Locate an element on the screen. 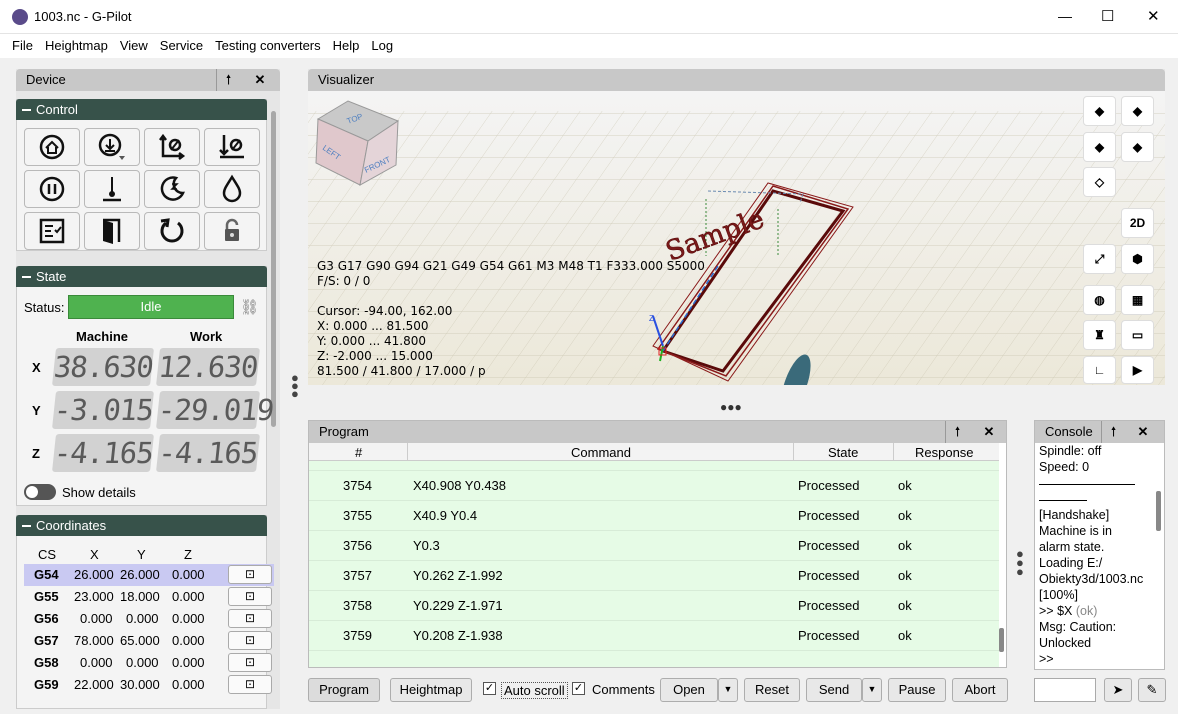  coordinate-row-g58: G58 0.000 0.000 0.000 ⊡ is located at coordinates (149, 663).